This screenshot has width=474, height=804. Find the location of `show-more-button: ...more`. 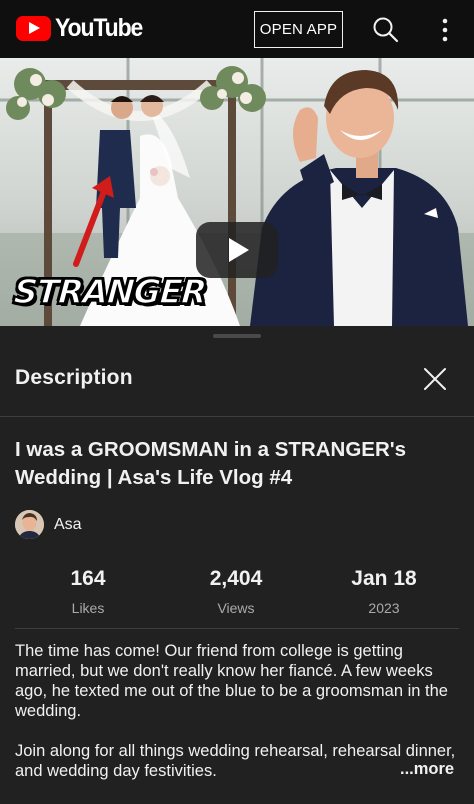

show-more-button: ...more is located at coordinates (425, 769).